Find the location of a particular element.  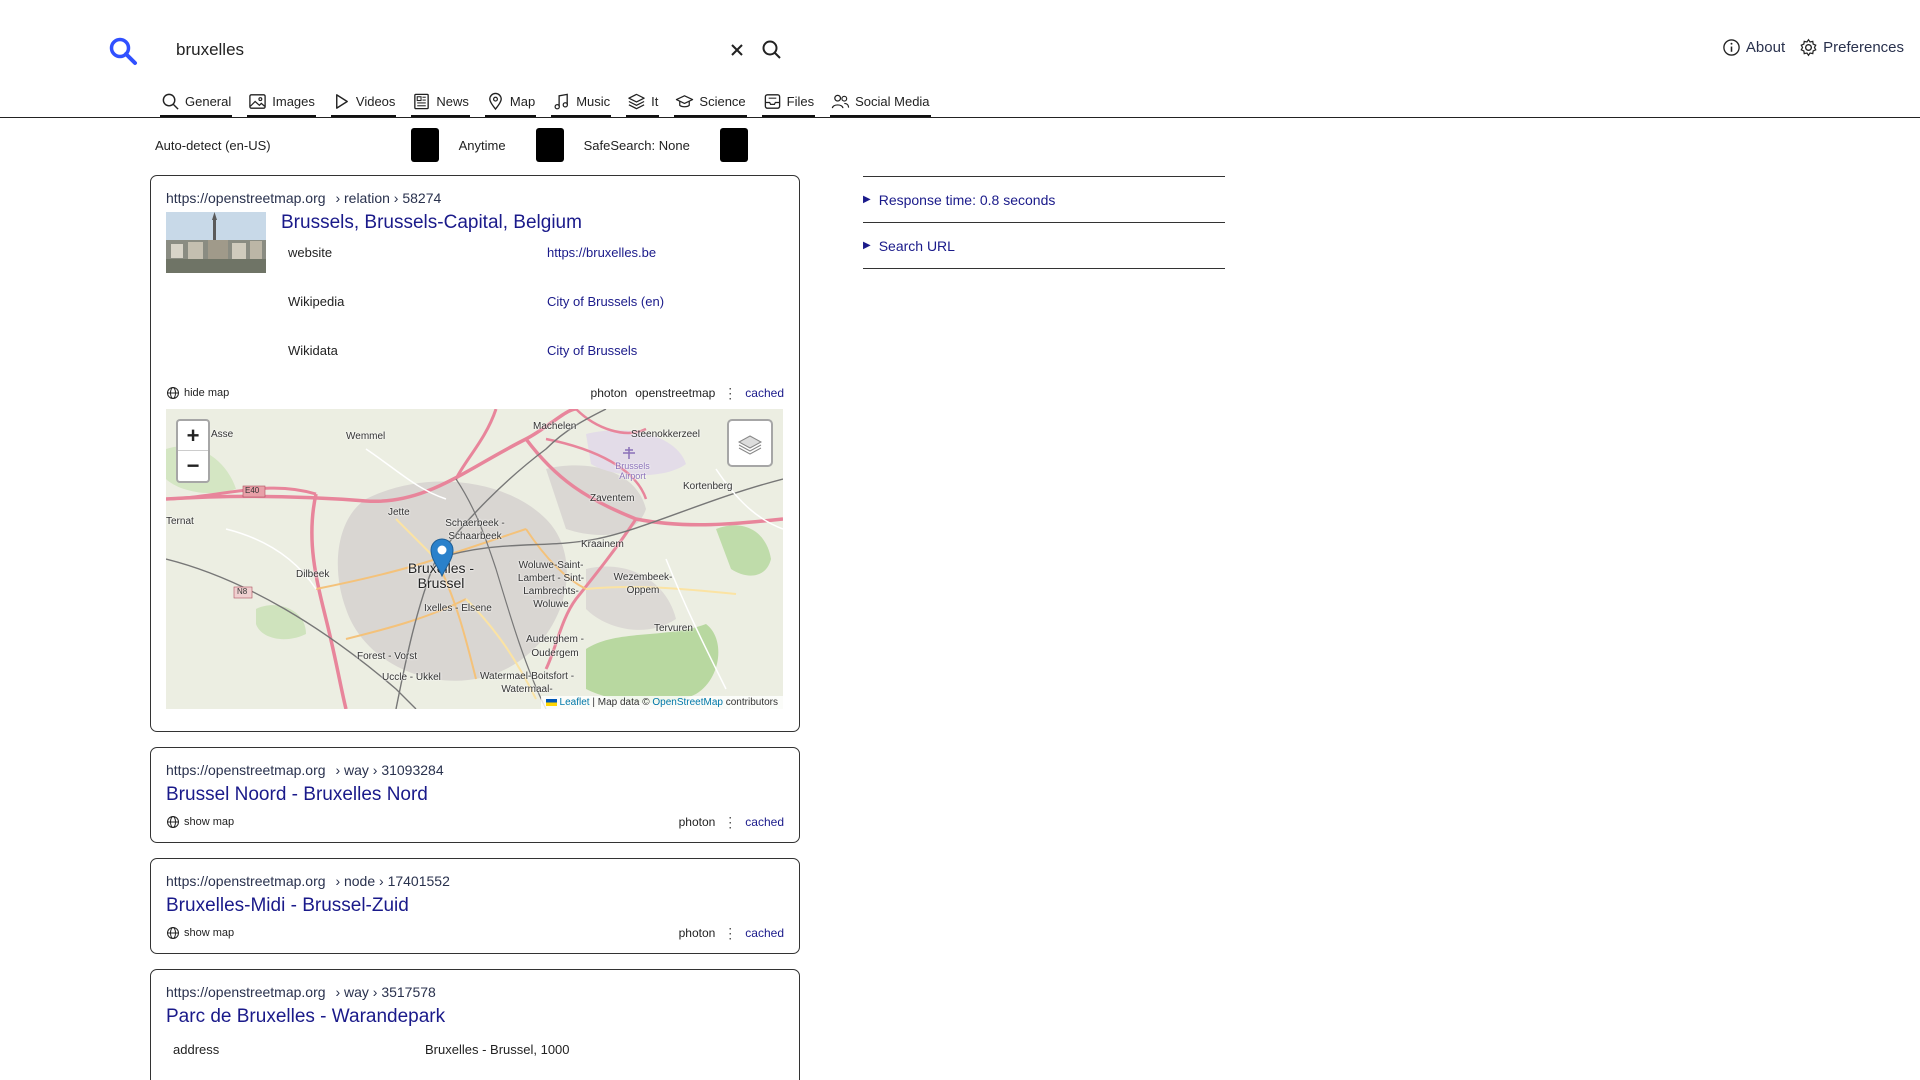

tab-label: General is located at coordinates (208, 101).